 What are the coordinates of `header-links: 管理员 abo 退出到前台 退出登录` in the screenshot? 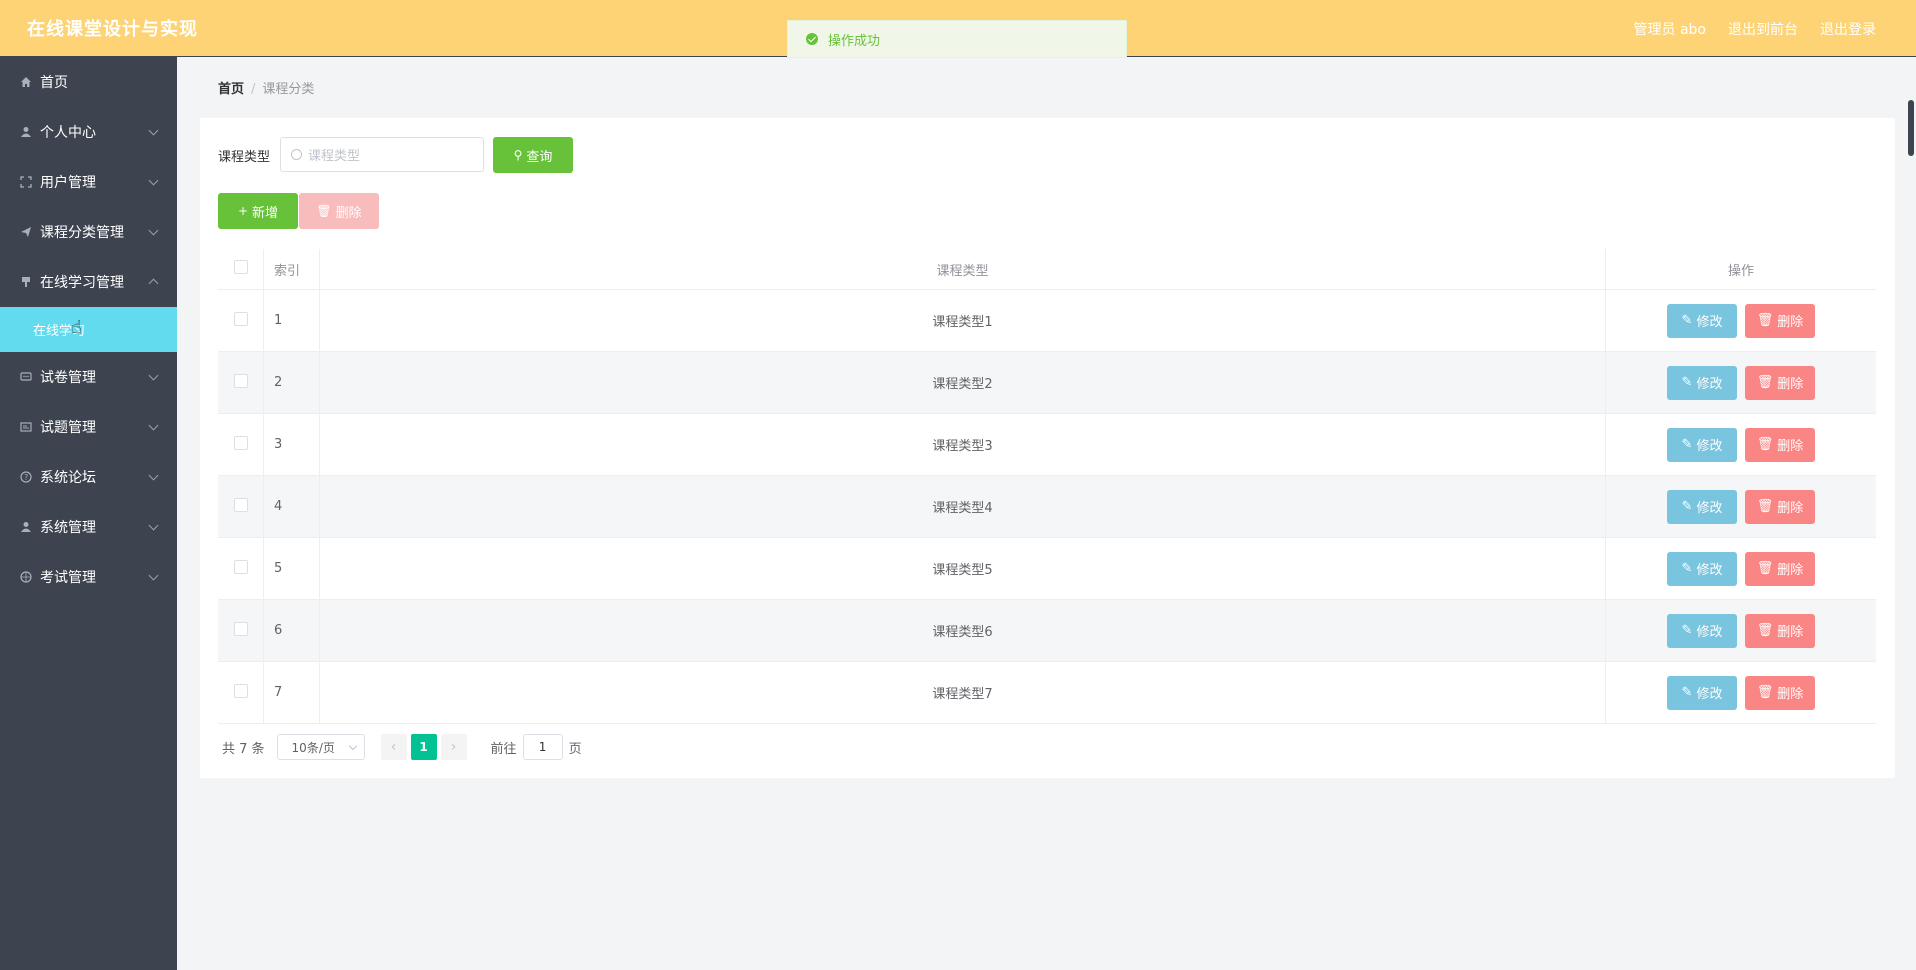 It's located at (1755, 29).